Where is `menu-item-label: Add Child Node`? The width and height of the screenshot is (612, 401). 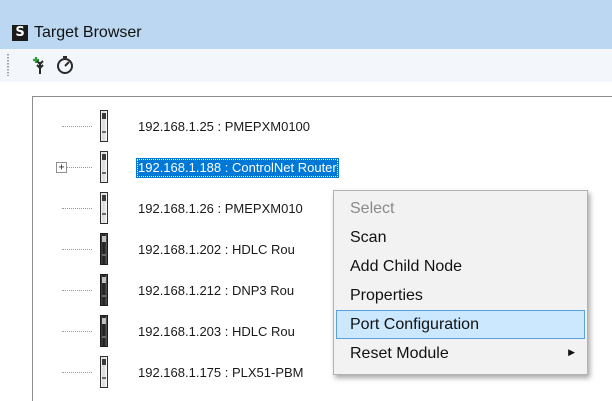 menu-item-label: Add Child Node is located at coordinates (406, 266).